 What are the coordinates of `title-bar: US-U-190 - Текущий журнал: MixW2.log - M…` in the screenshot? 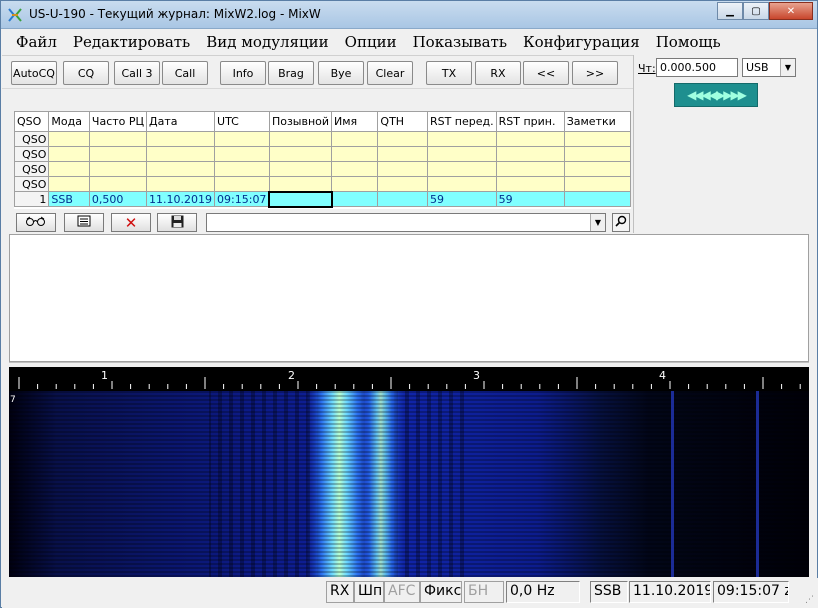 It's located at (409, 15).